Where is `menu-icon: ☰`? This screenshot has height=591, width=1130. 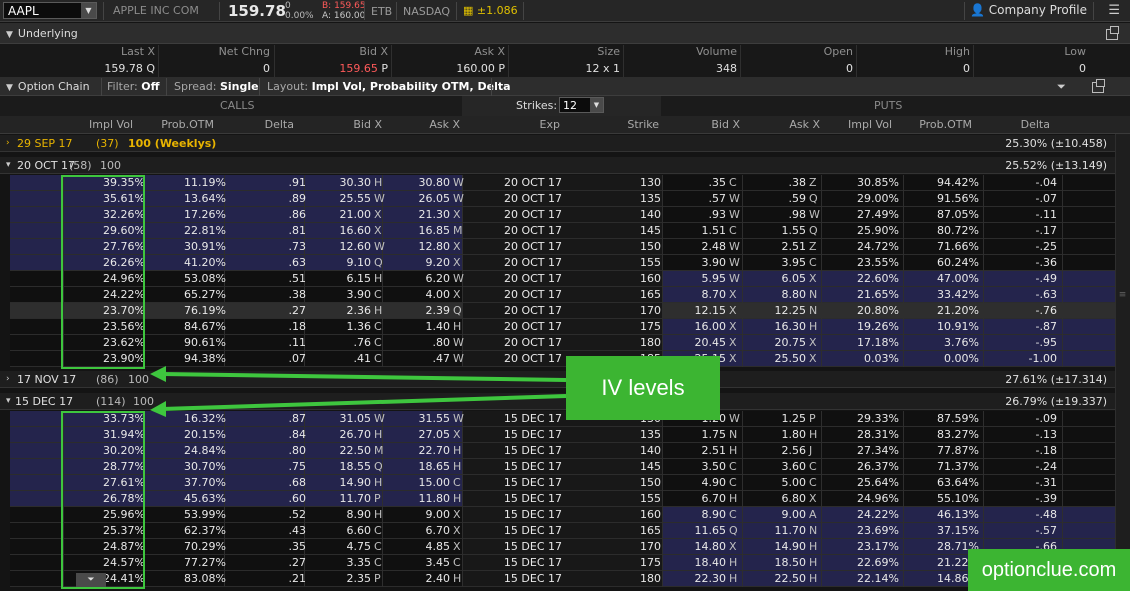
menu-icon: ☰ is located at coordinates (1114, 10).